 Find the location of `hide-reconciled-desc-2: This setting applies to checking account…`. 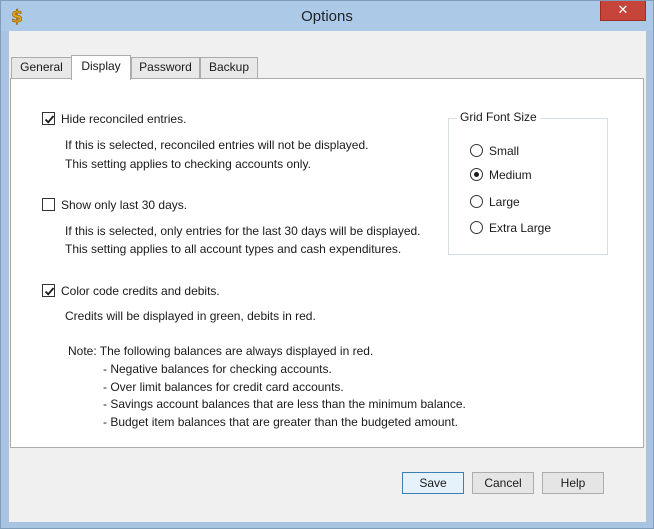

hide-reconciled-desc-2: This setting applies to checking account… is located at coordinates (188, 164).